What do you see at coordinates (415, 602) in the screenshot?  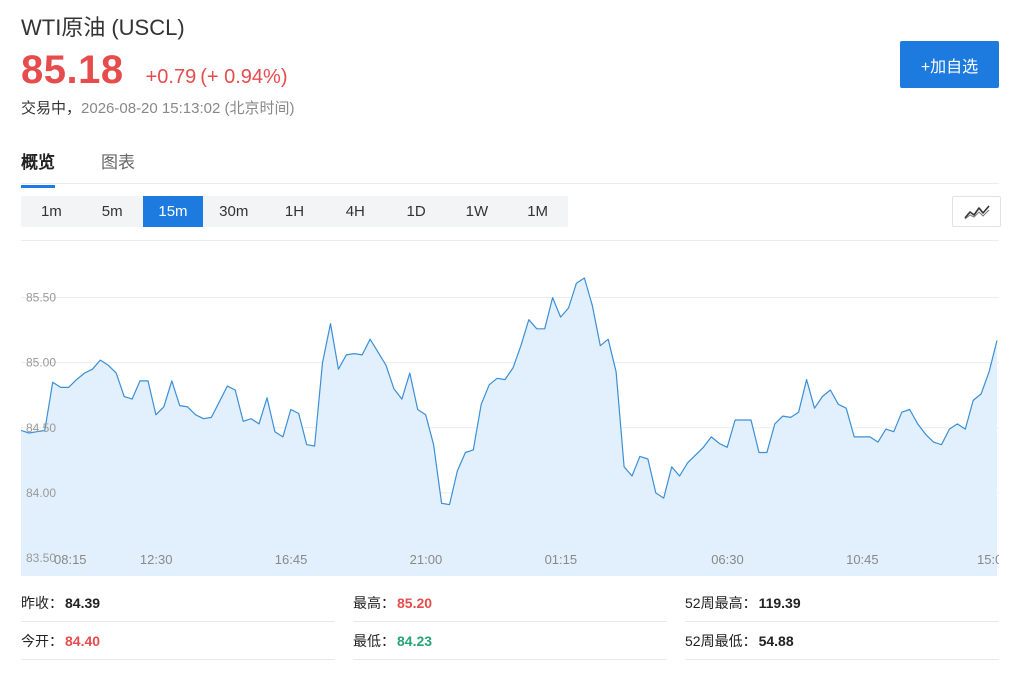 I see `stat-value: 85.20` at bounding box center [415, 602].